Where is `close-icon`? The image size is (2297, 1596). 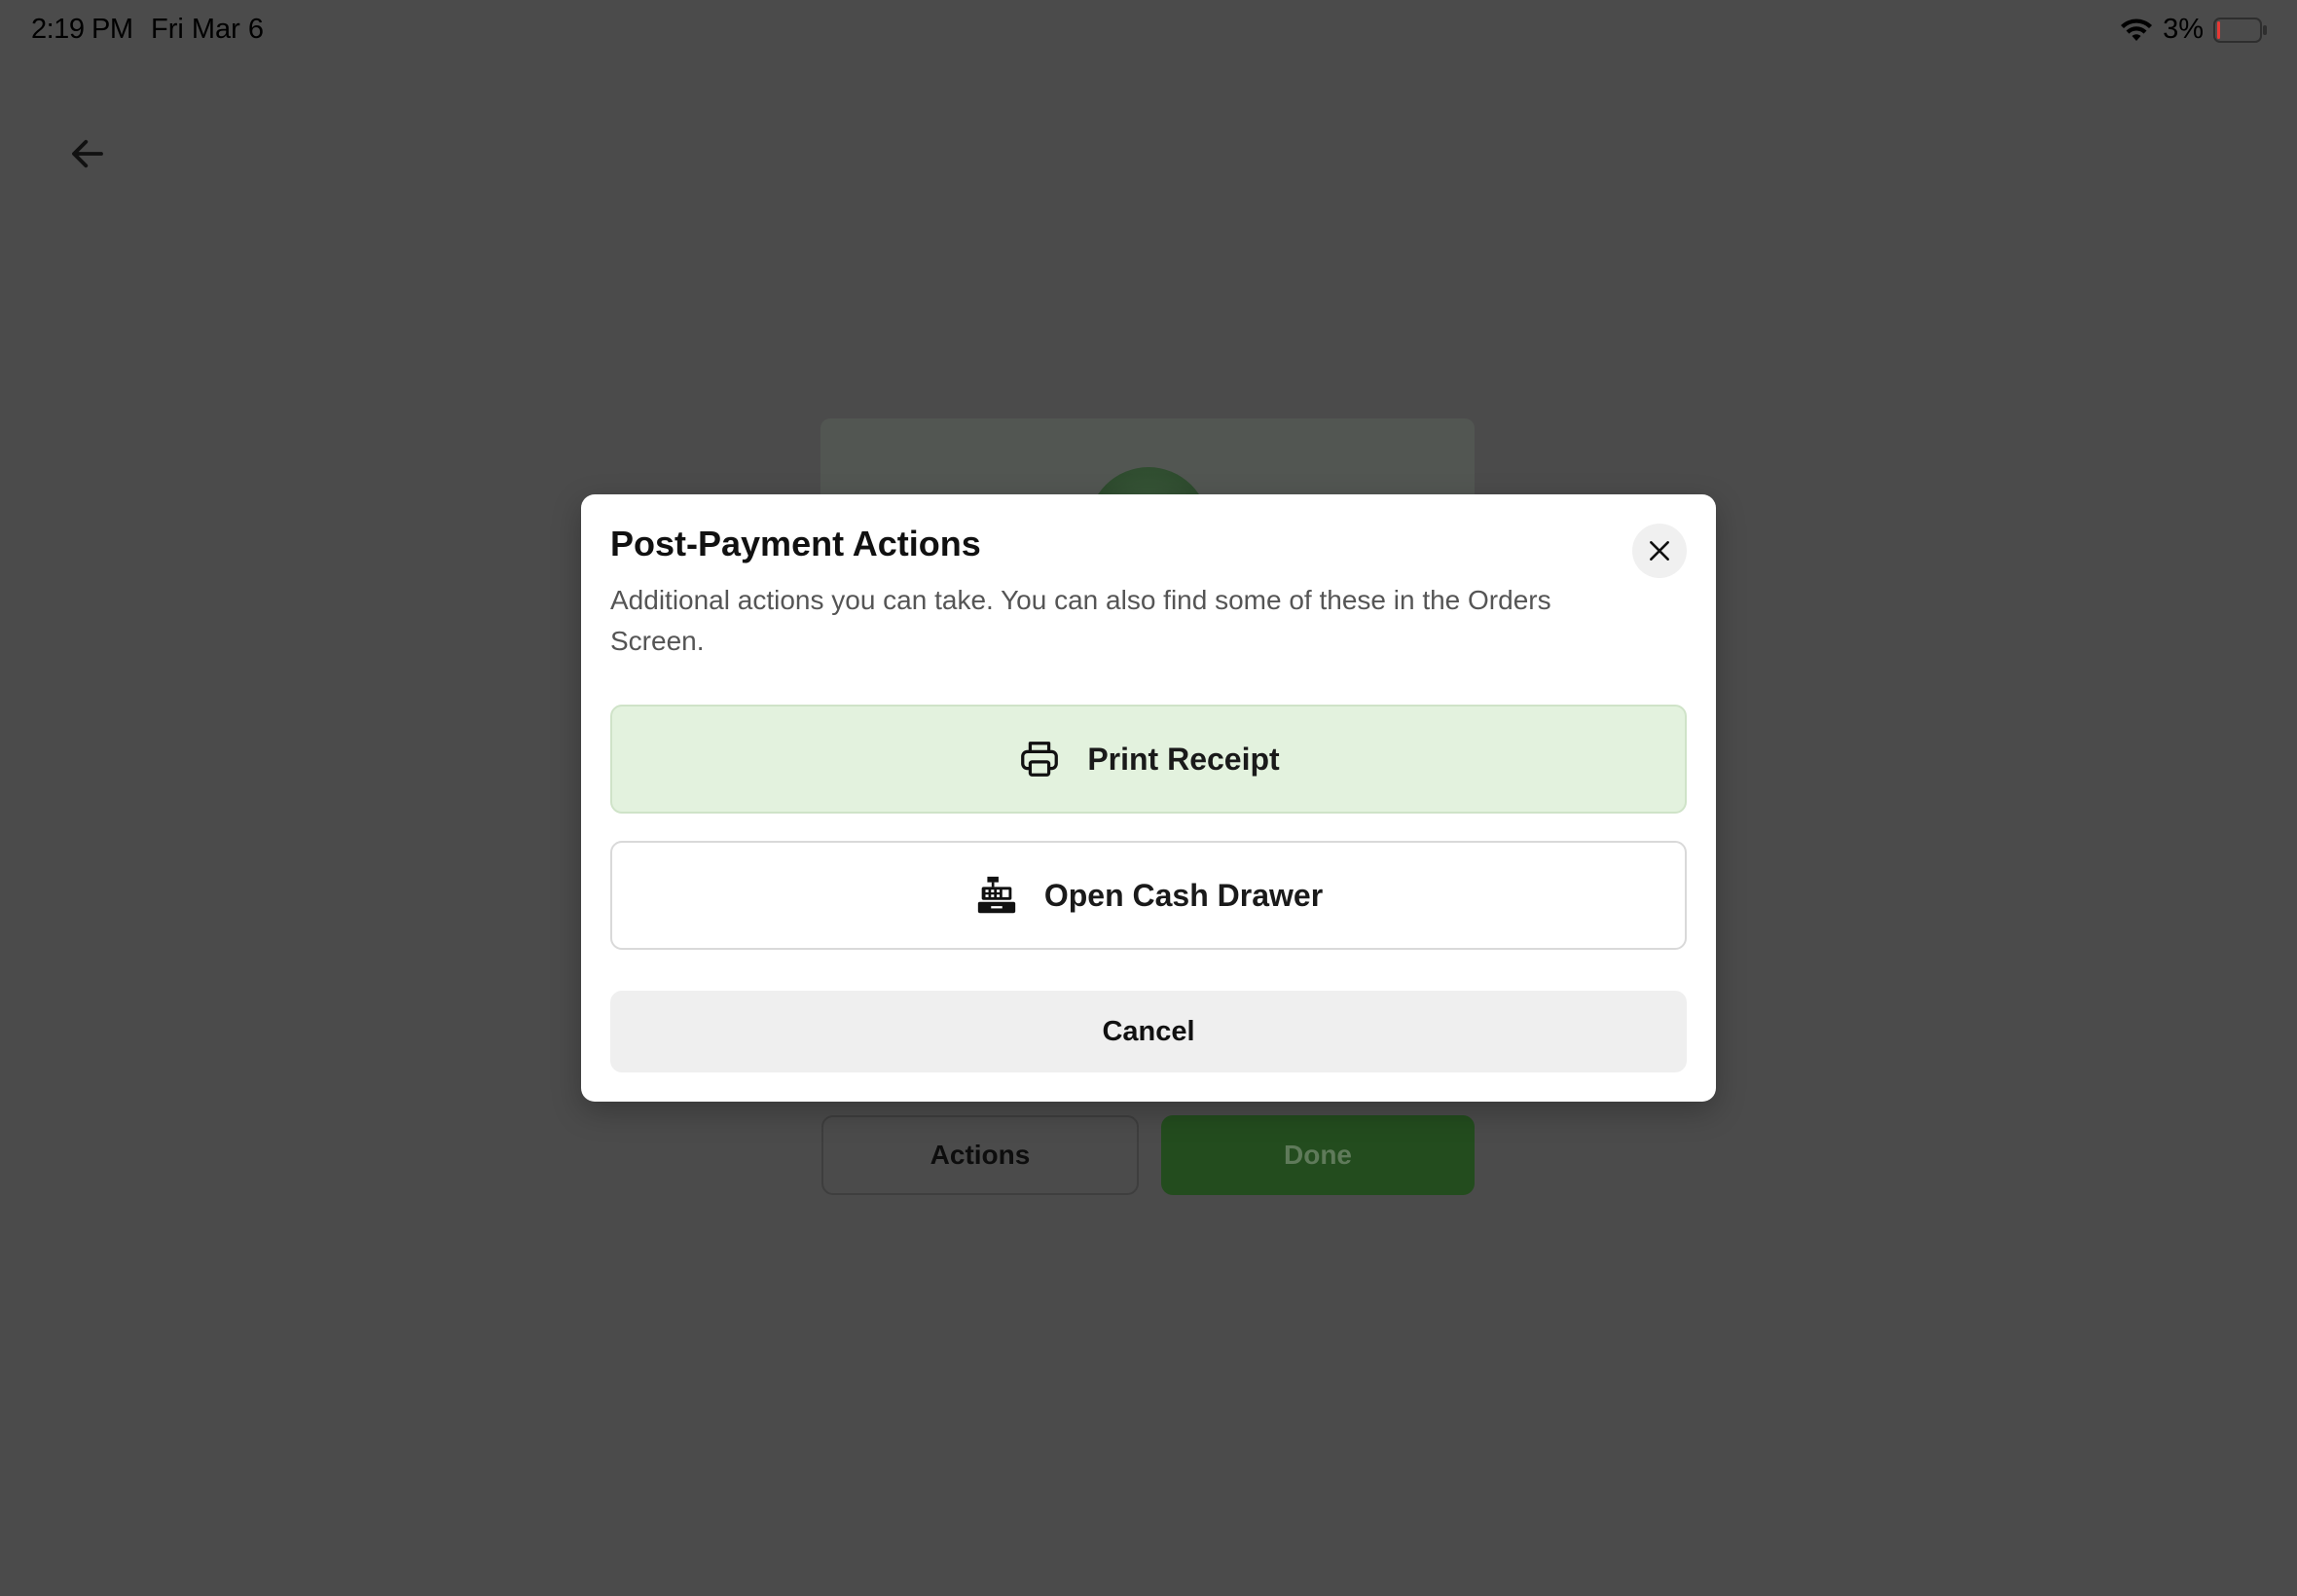
close-icon is located at coordinates (1659, 551).